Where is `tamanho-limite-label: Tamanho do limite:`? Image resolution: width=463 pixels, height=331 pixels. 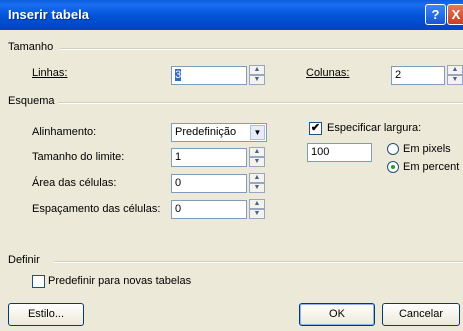 tamanho-limite-label: Tamanho do limite: is located at coordinates (78, 157).